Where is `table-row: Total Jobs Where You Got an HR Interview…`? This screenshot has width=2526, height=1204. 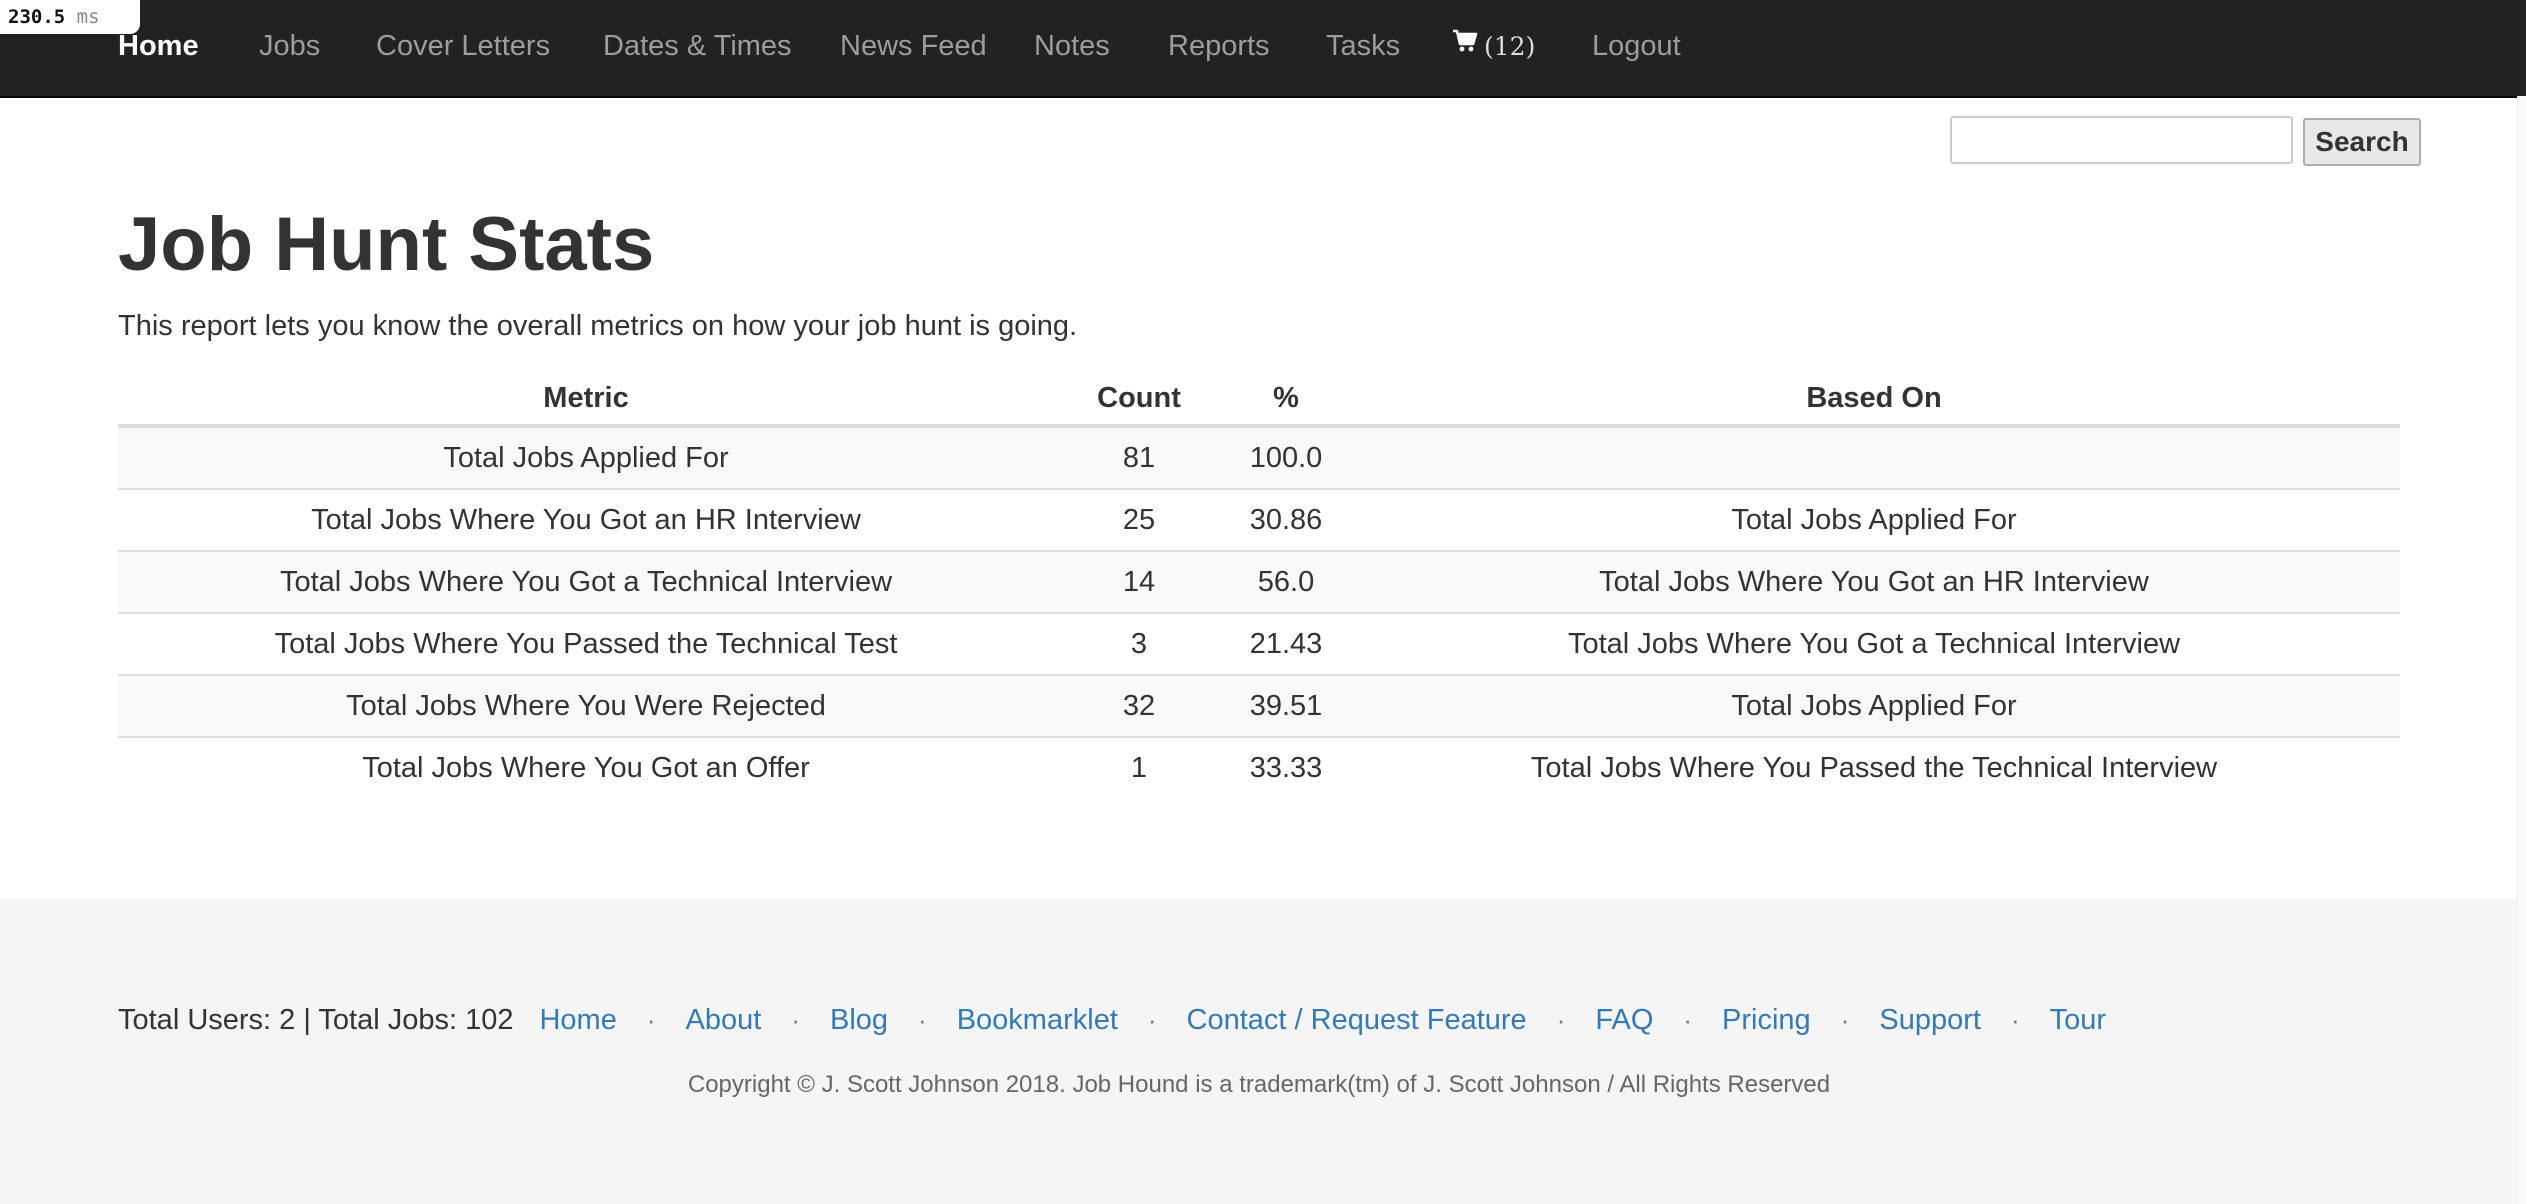
table-row: Total Jobs Where You Got an HR Interview… is located at coordinates (1259, 519).